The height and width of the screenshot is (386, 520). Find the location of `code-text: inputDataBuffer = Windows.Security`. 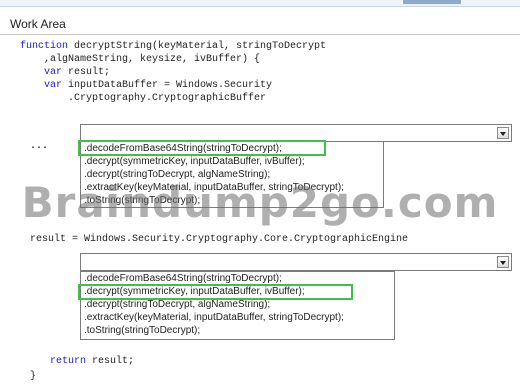

code-text: inputDataBuffer = Windows.Security is located at coordinates (167, 85).